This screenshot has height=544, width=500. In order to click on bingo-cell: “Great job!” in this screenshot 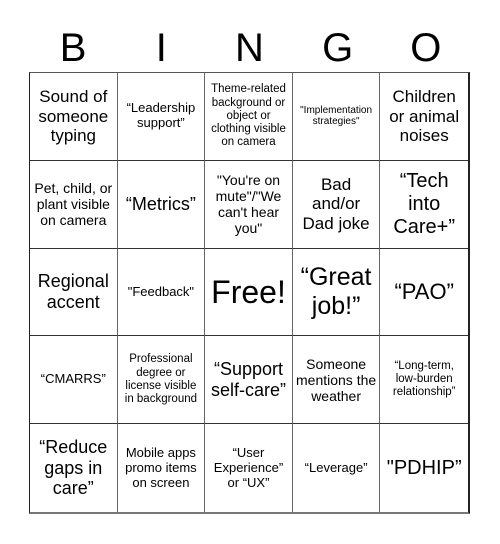, I will do `click(336, 292)`.